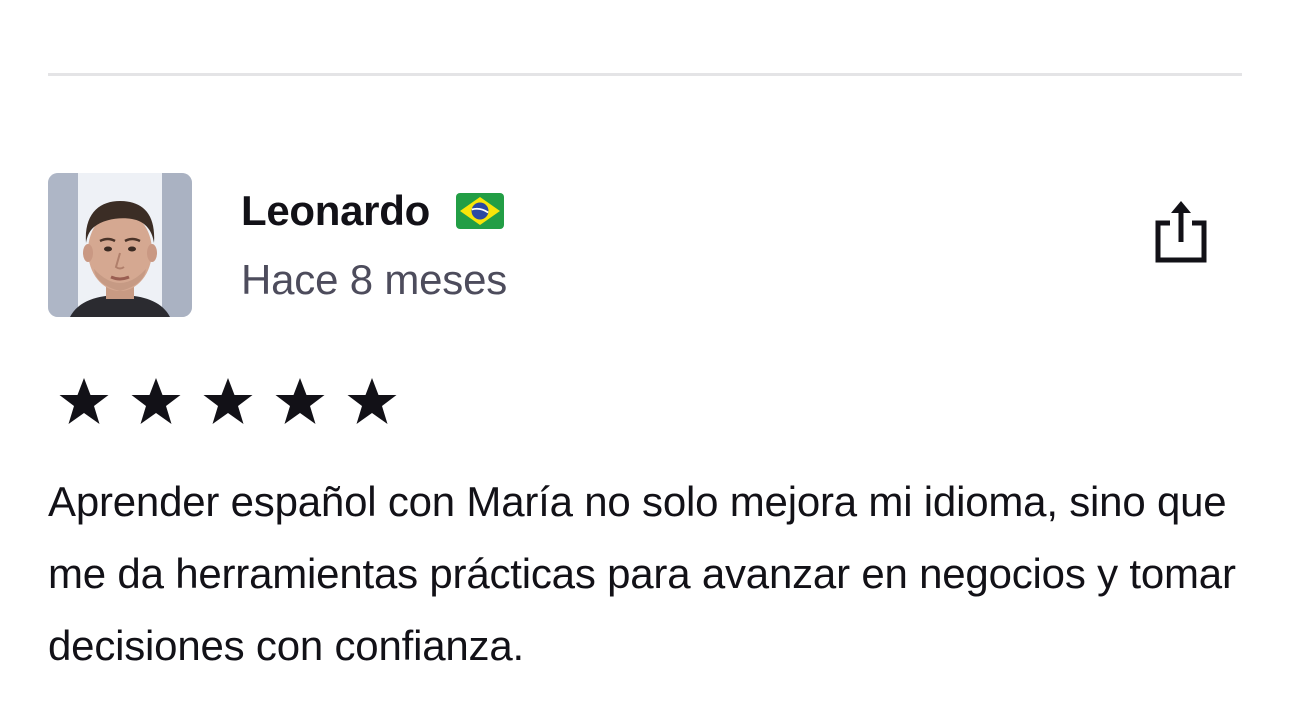 The width and height of the screenshot is (1290, 726). I want to click on avatar, so click(120, 245).